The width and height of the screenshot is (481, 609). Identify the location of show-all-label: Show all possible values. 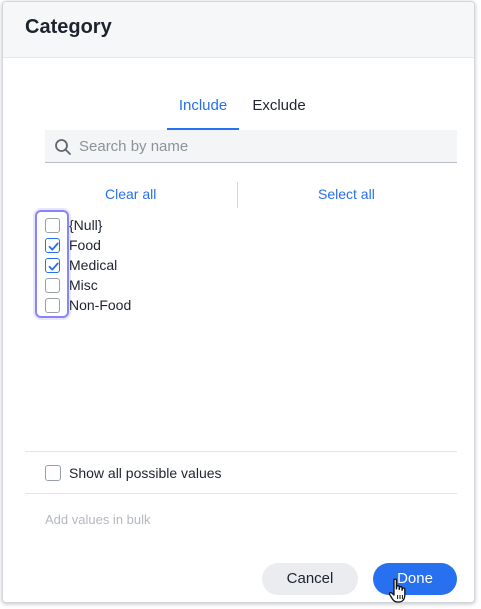
(145, 473).